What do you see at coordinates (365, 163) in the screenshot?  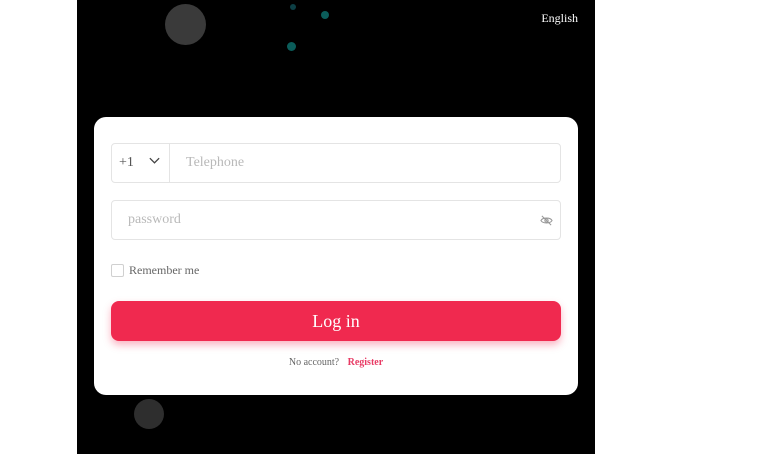 I see `telephone-input` at bounding box center [365, 163].